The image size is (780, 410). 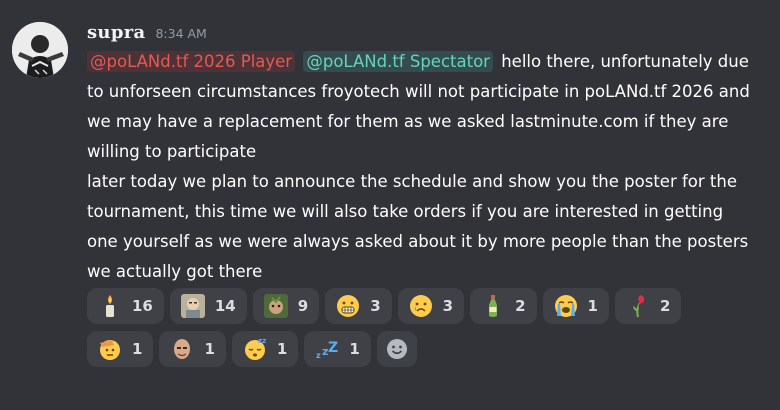 I want to click on custom-frog-photo-icon, so click(x=275, y=306).